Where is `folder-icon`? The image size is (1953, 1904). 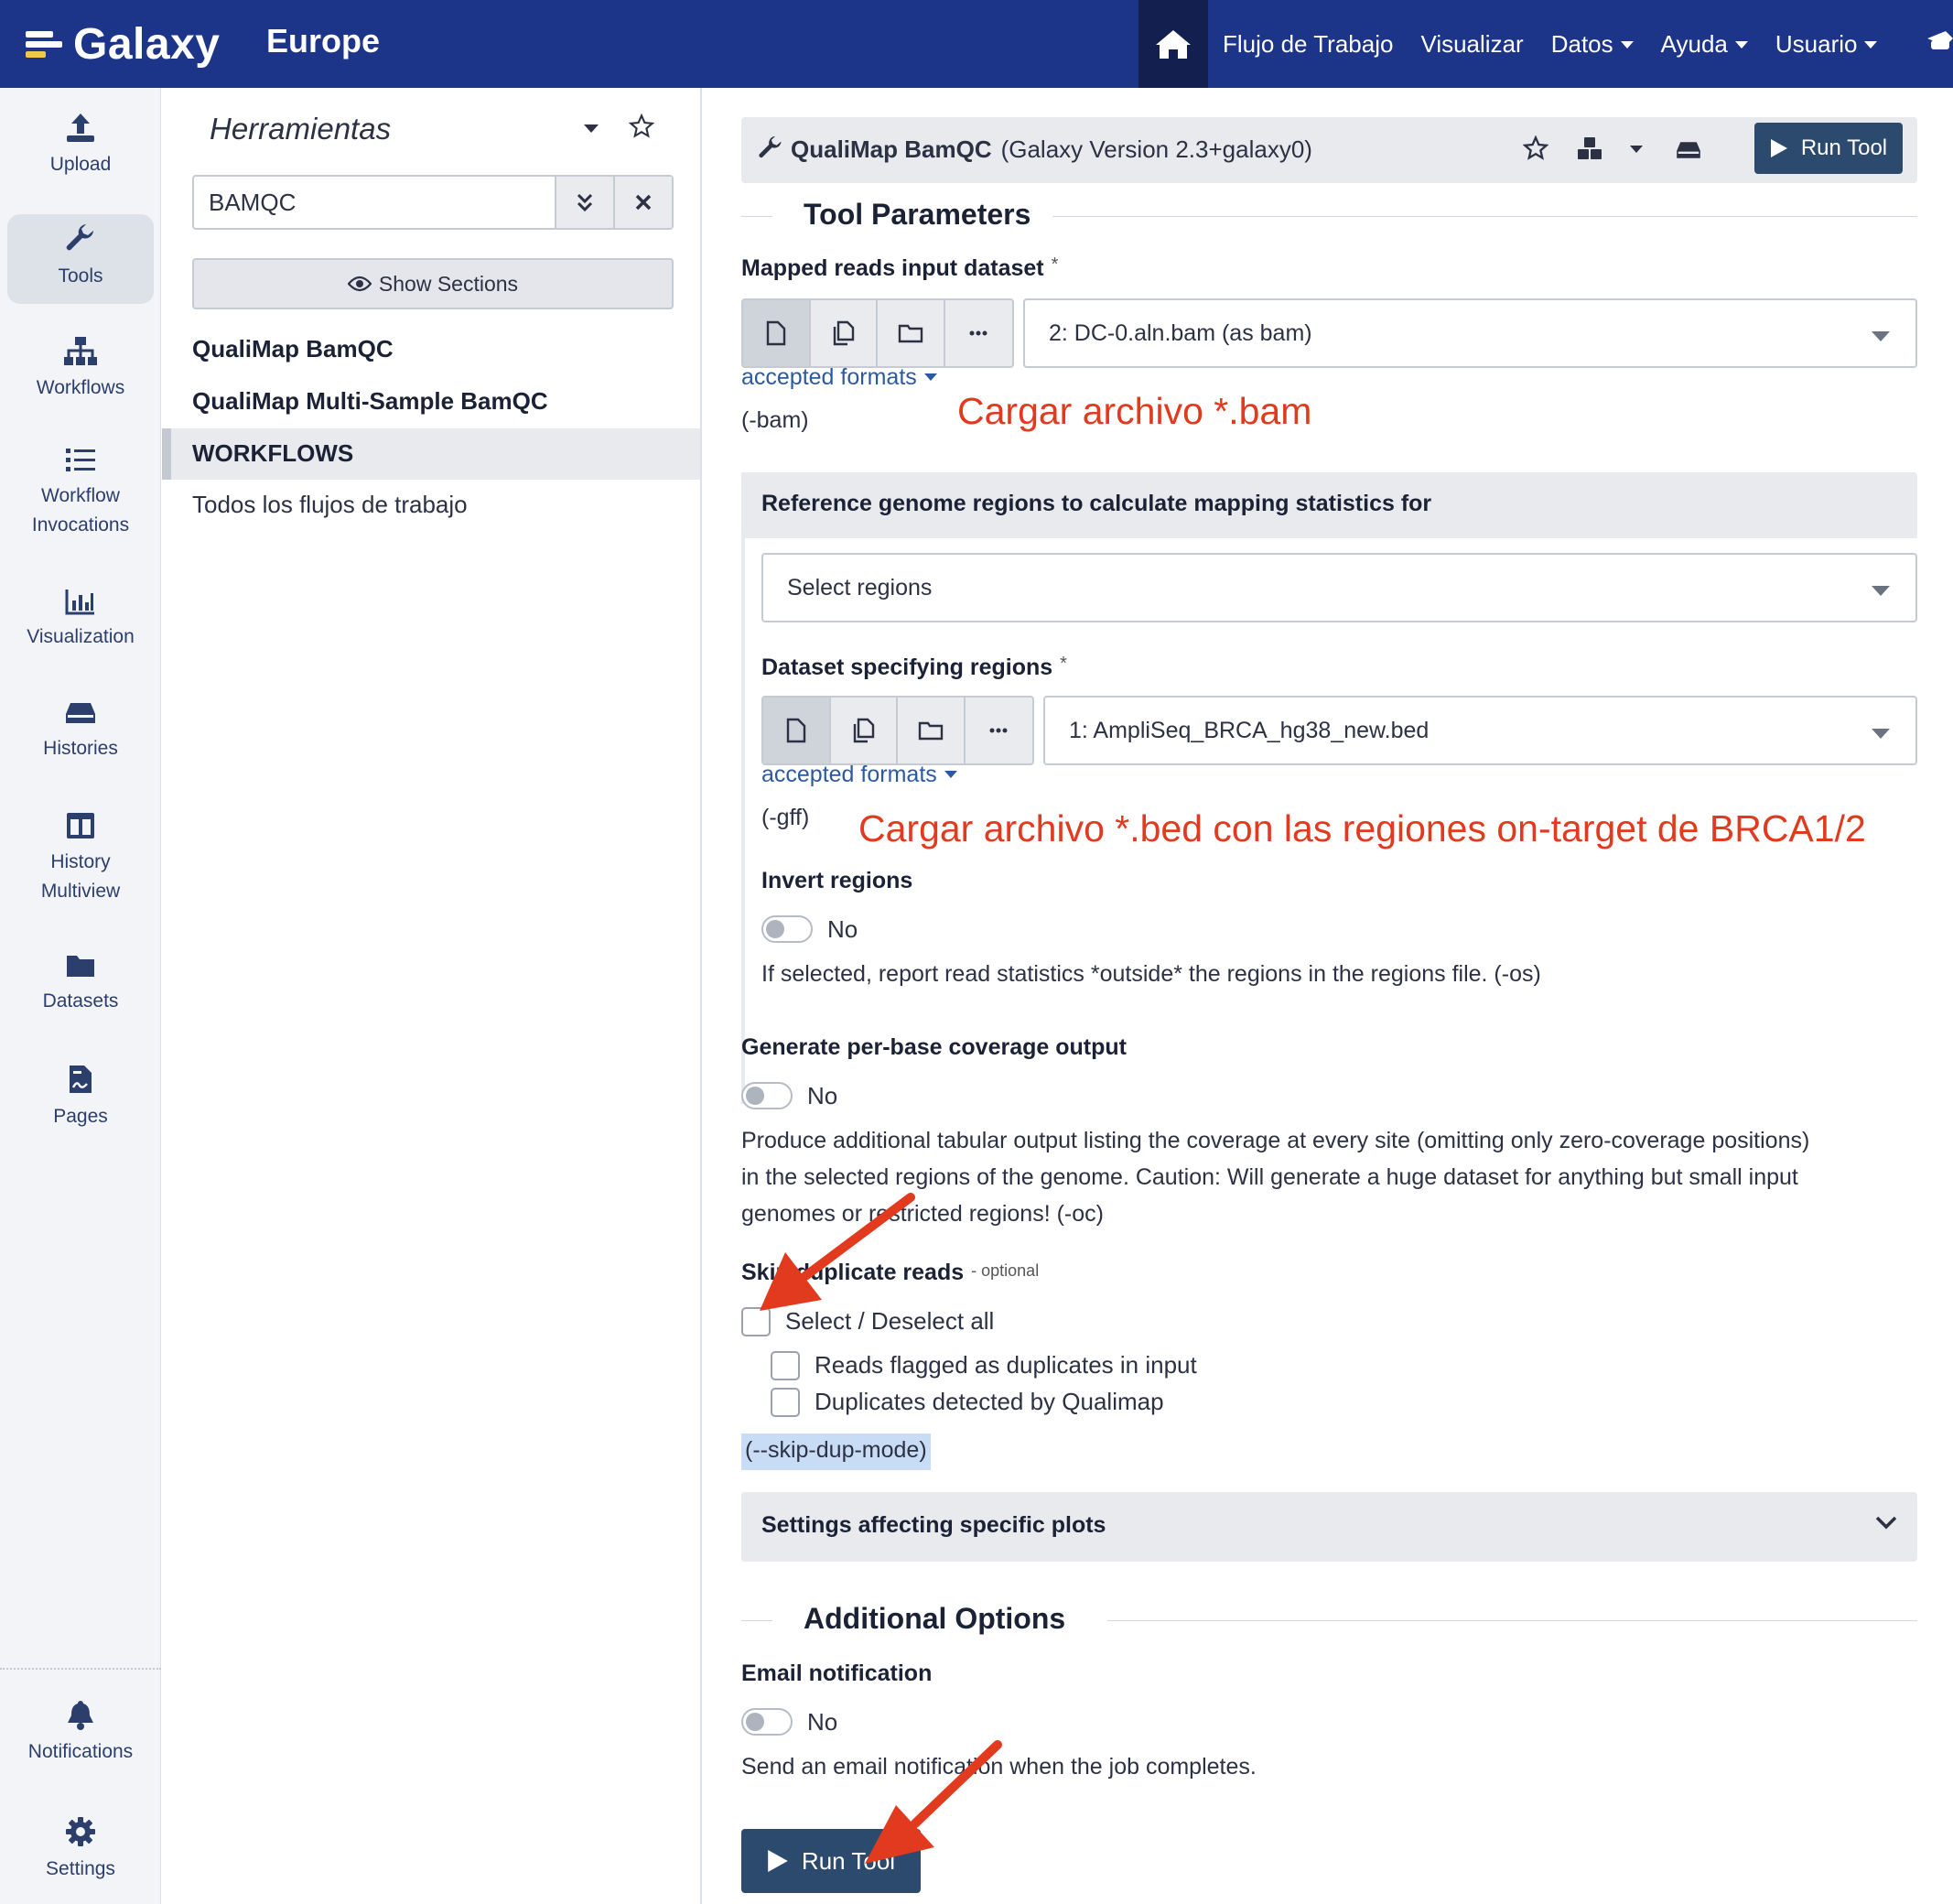 folder-icon is located at coordinates (80, 966).